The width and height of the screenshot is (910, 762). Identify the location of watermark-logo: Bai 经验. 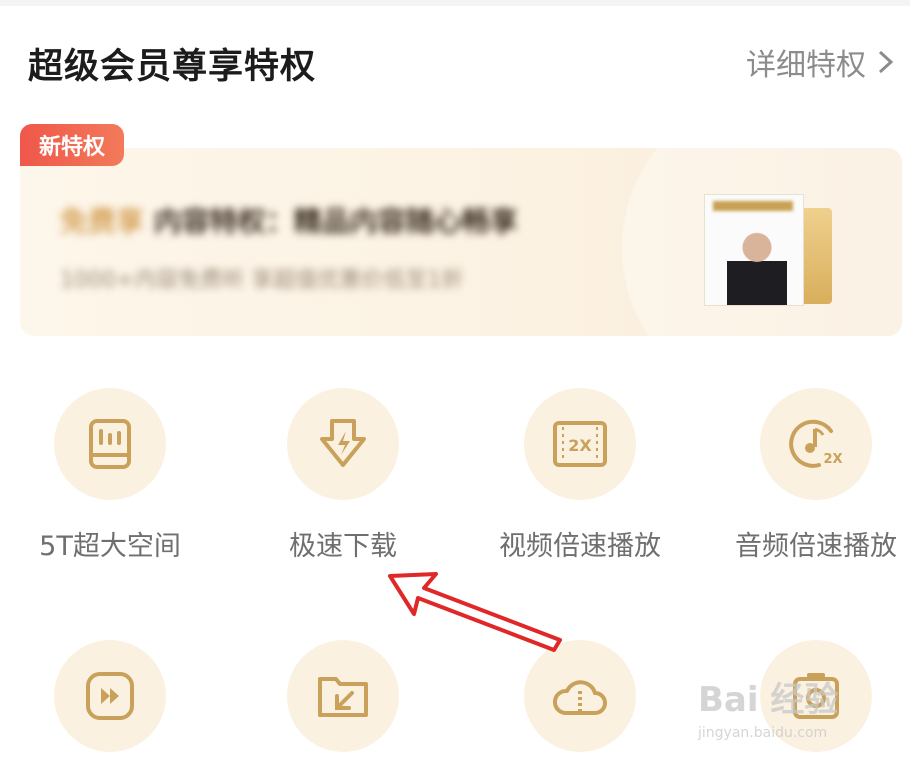
(768, 700).